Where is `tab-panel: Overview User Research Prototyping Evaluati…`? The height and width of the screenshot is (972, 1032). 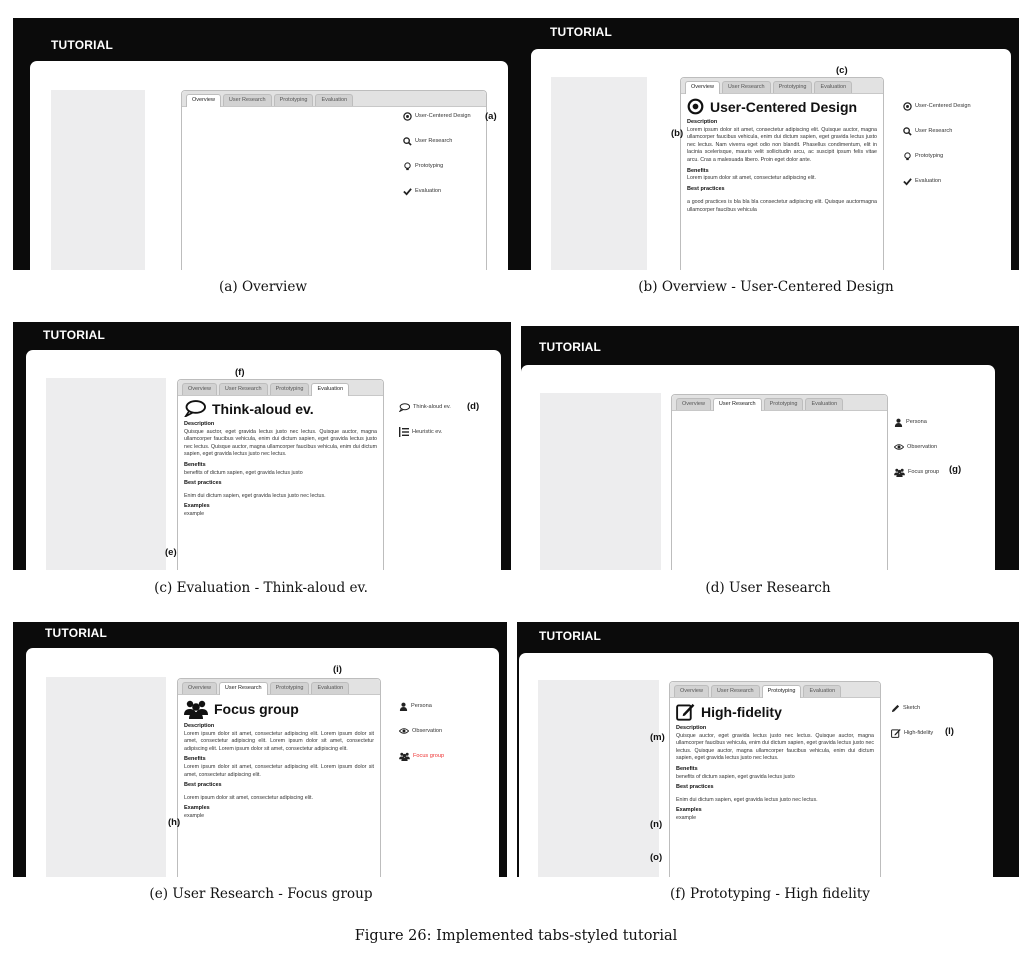
tab-panel: Overview User Research Prototyping Evaluati… is located at coordinates (782, 173).